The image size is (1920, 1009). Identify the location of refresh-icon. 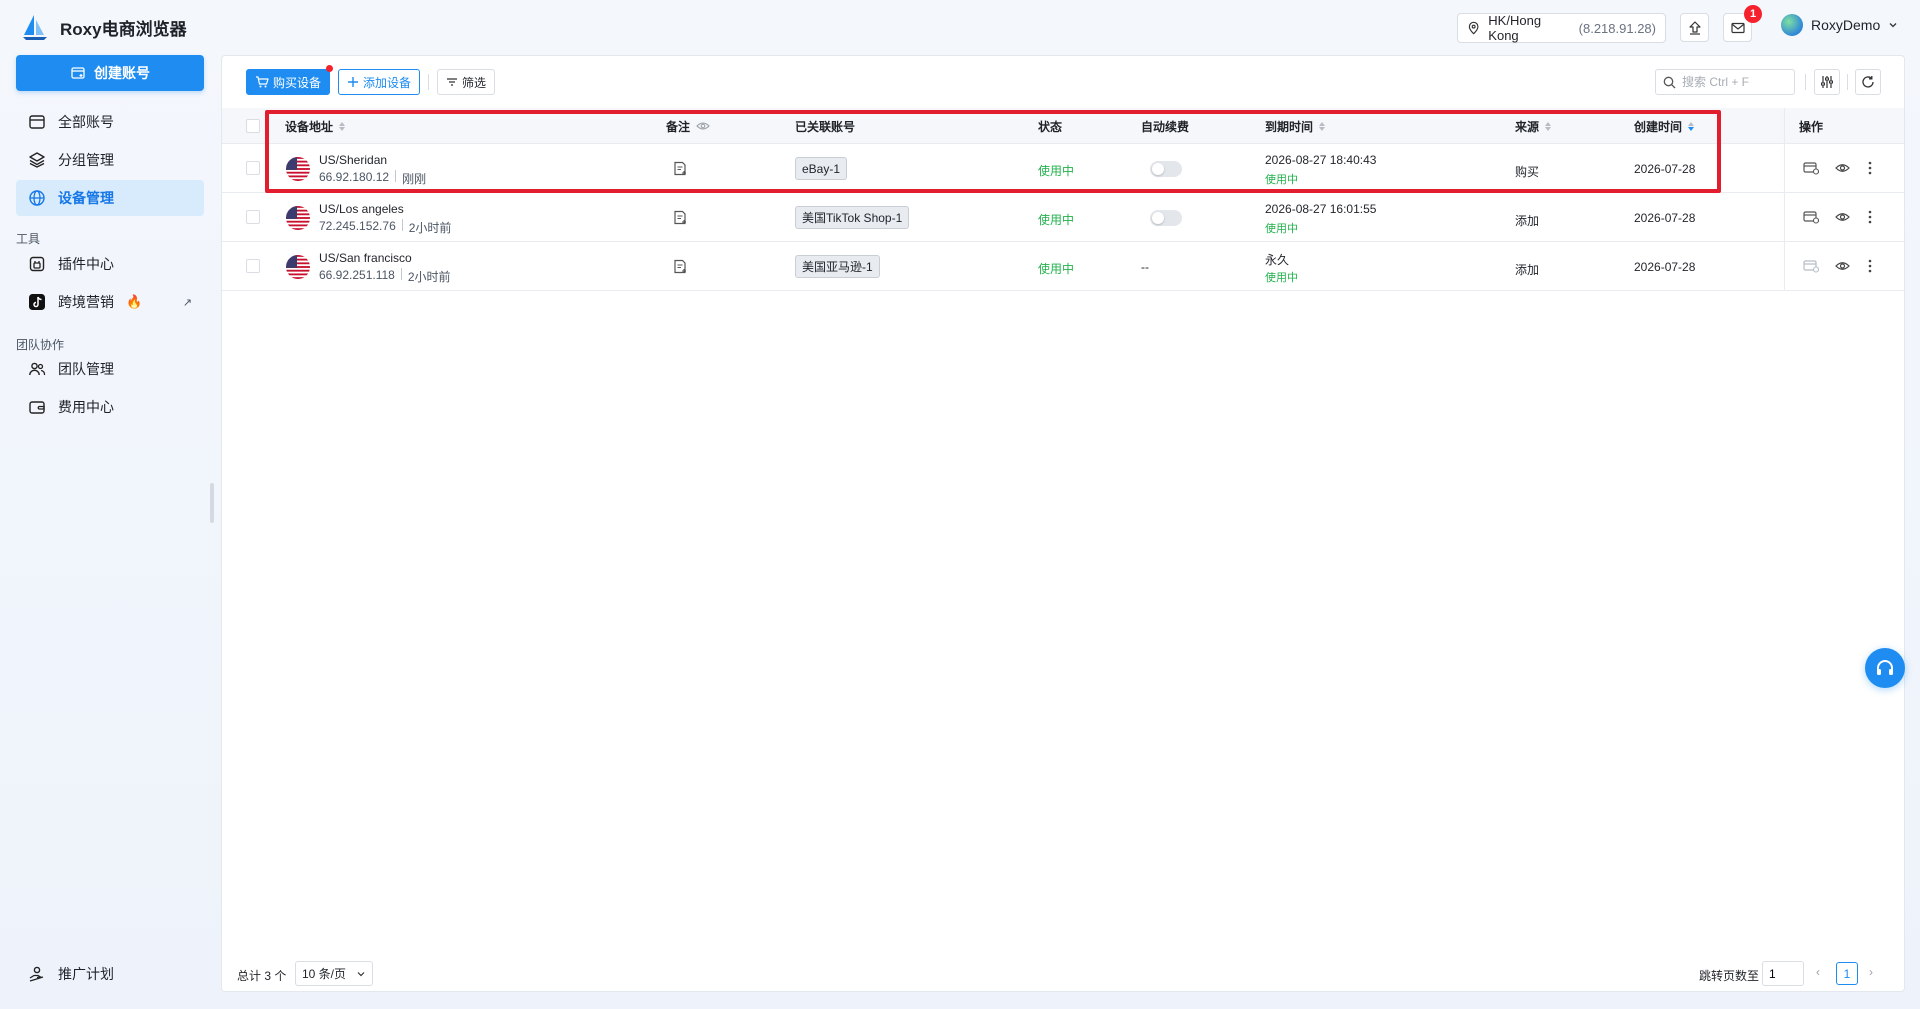
(1868, 82).